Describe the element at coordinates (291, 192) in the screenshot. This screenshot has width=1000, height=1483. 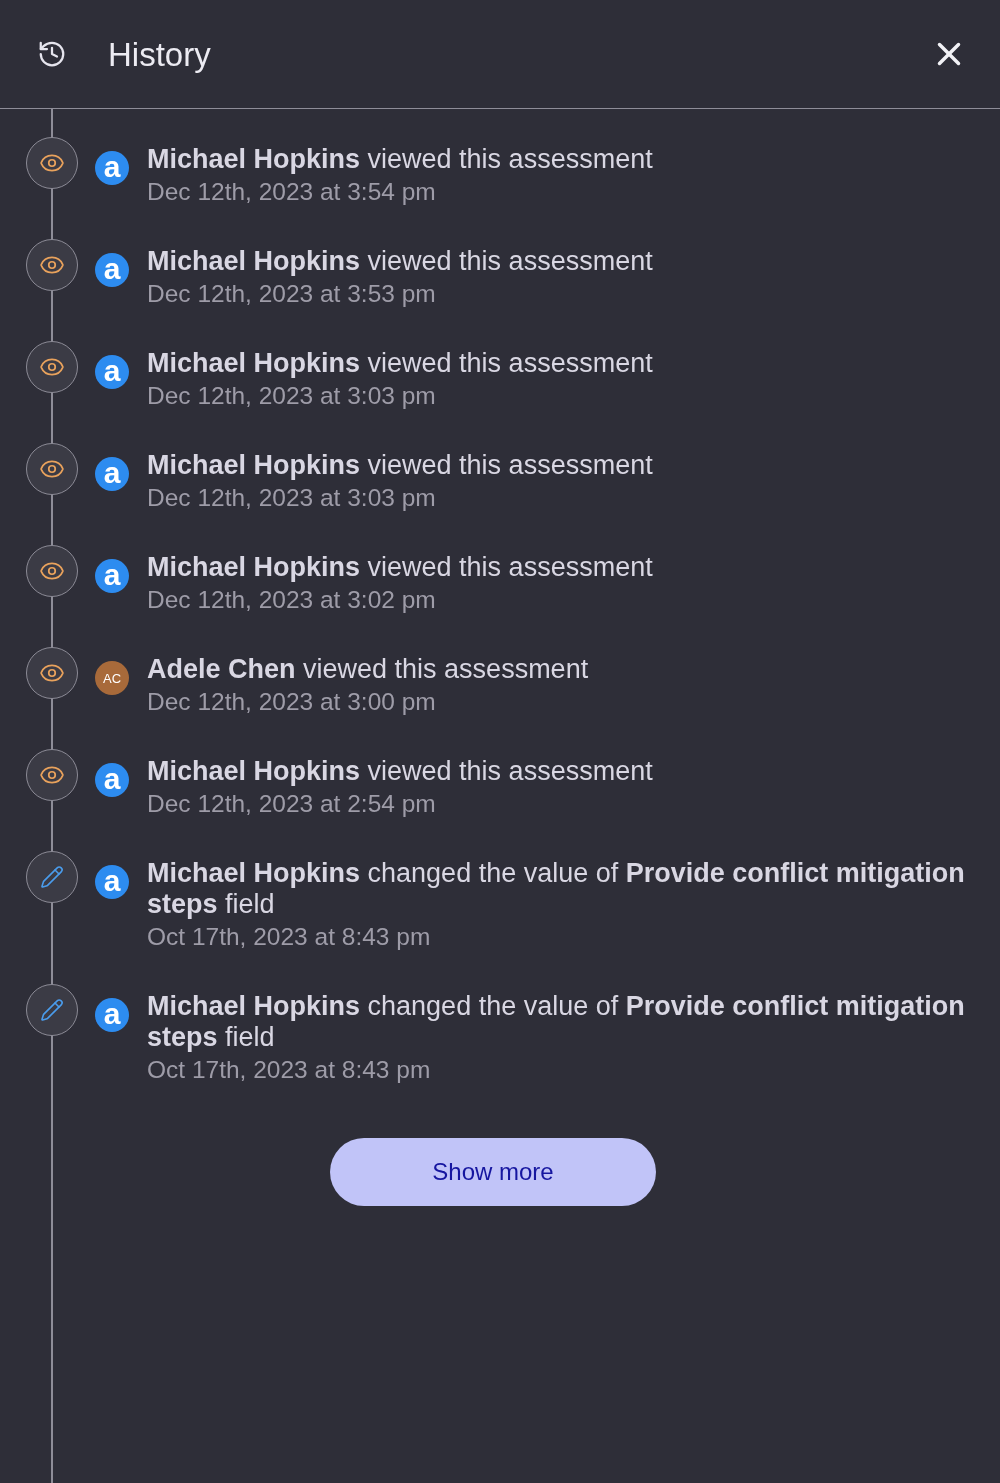
I see `activity-timestamp: Dec 12th, 2023 at 3:54 pm` at that location.